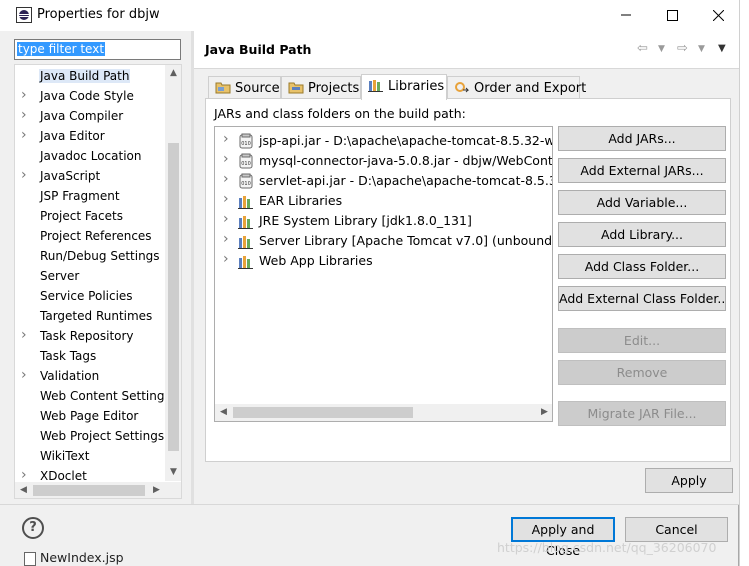  Describe the element at coordinates (676, 529) in the screenshot. I see `cancel-button: Cancel` at that location.